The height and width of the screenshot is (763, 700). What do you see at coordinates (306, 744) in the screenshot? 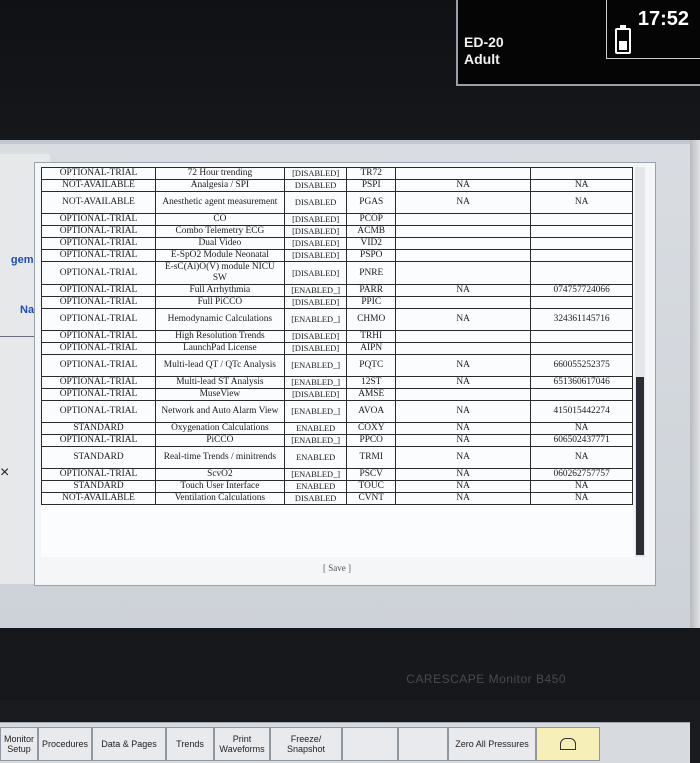
I see `freeze-snapshot-button: Freeze/ Snapshot` at bounding box center [306, 744].